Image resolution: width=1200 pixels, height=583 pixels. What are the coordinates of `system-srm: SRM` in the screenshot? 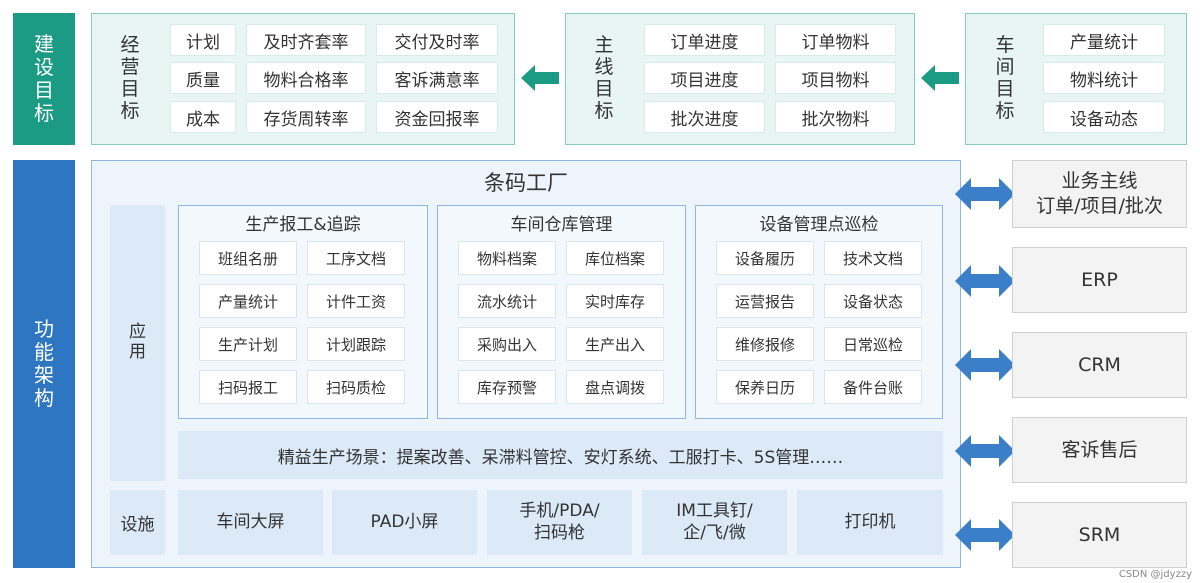 It's located at (1099, 535).